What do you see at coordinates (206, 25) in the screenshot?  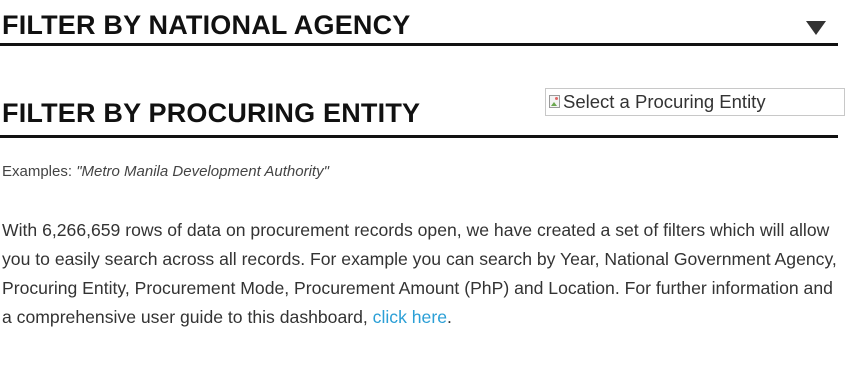 I see `national-agency-filter-title: FILTER BY NATIONAL AGENCY` at bounding box center [206, 25].